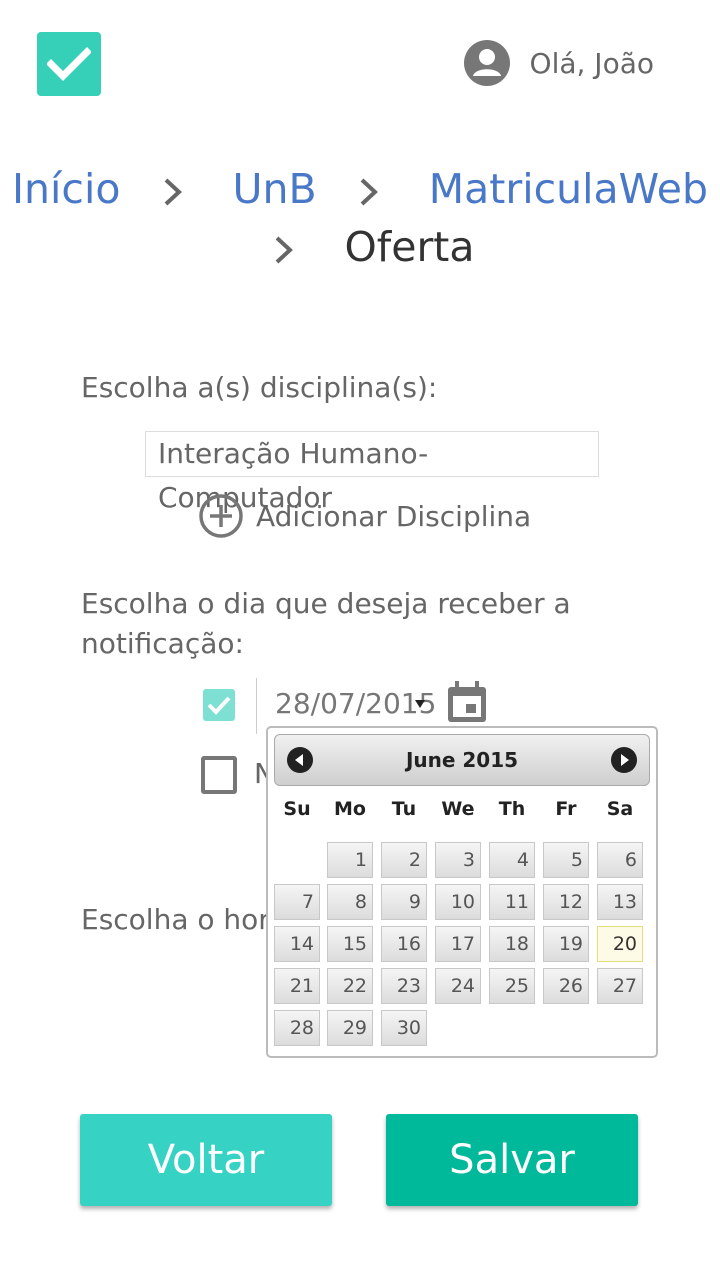 The height and width of the screenshot is (1280, 720). I want to click on calendar-day: 26, so click(566, 986).